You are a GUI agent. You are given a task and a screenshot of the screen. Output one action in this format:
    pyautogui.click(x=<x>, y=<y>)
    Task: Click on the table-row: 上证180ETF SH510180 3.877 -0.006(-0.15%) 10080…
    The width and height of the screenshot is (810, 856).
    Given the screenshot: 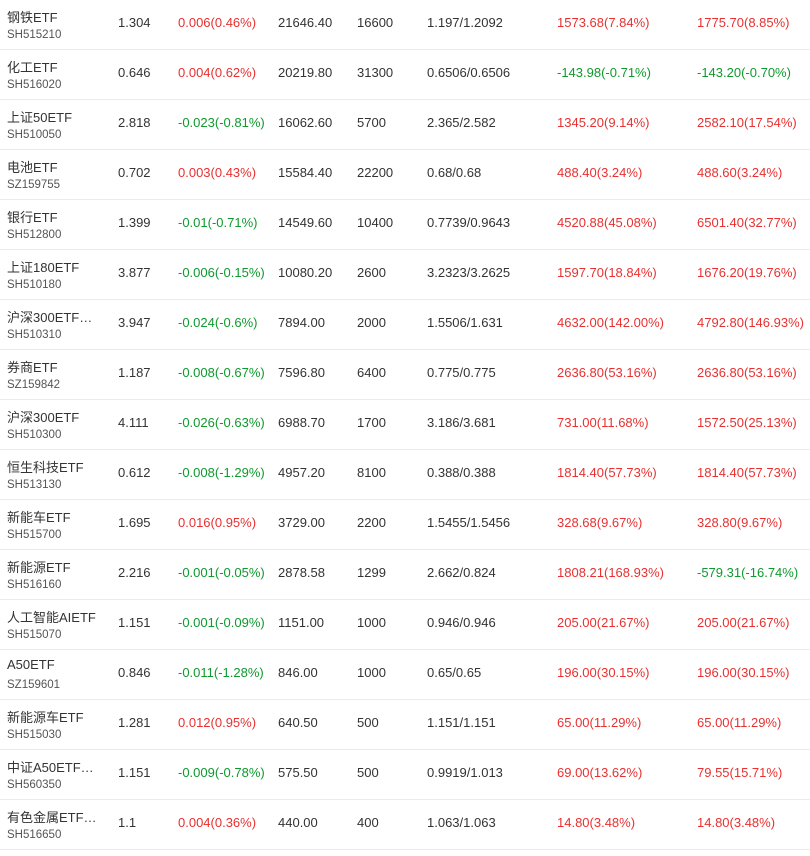 What is the action you would take?
    pyautogui.click(x=405, y=275)
    